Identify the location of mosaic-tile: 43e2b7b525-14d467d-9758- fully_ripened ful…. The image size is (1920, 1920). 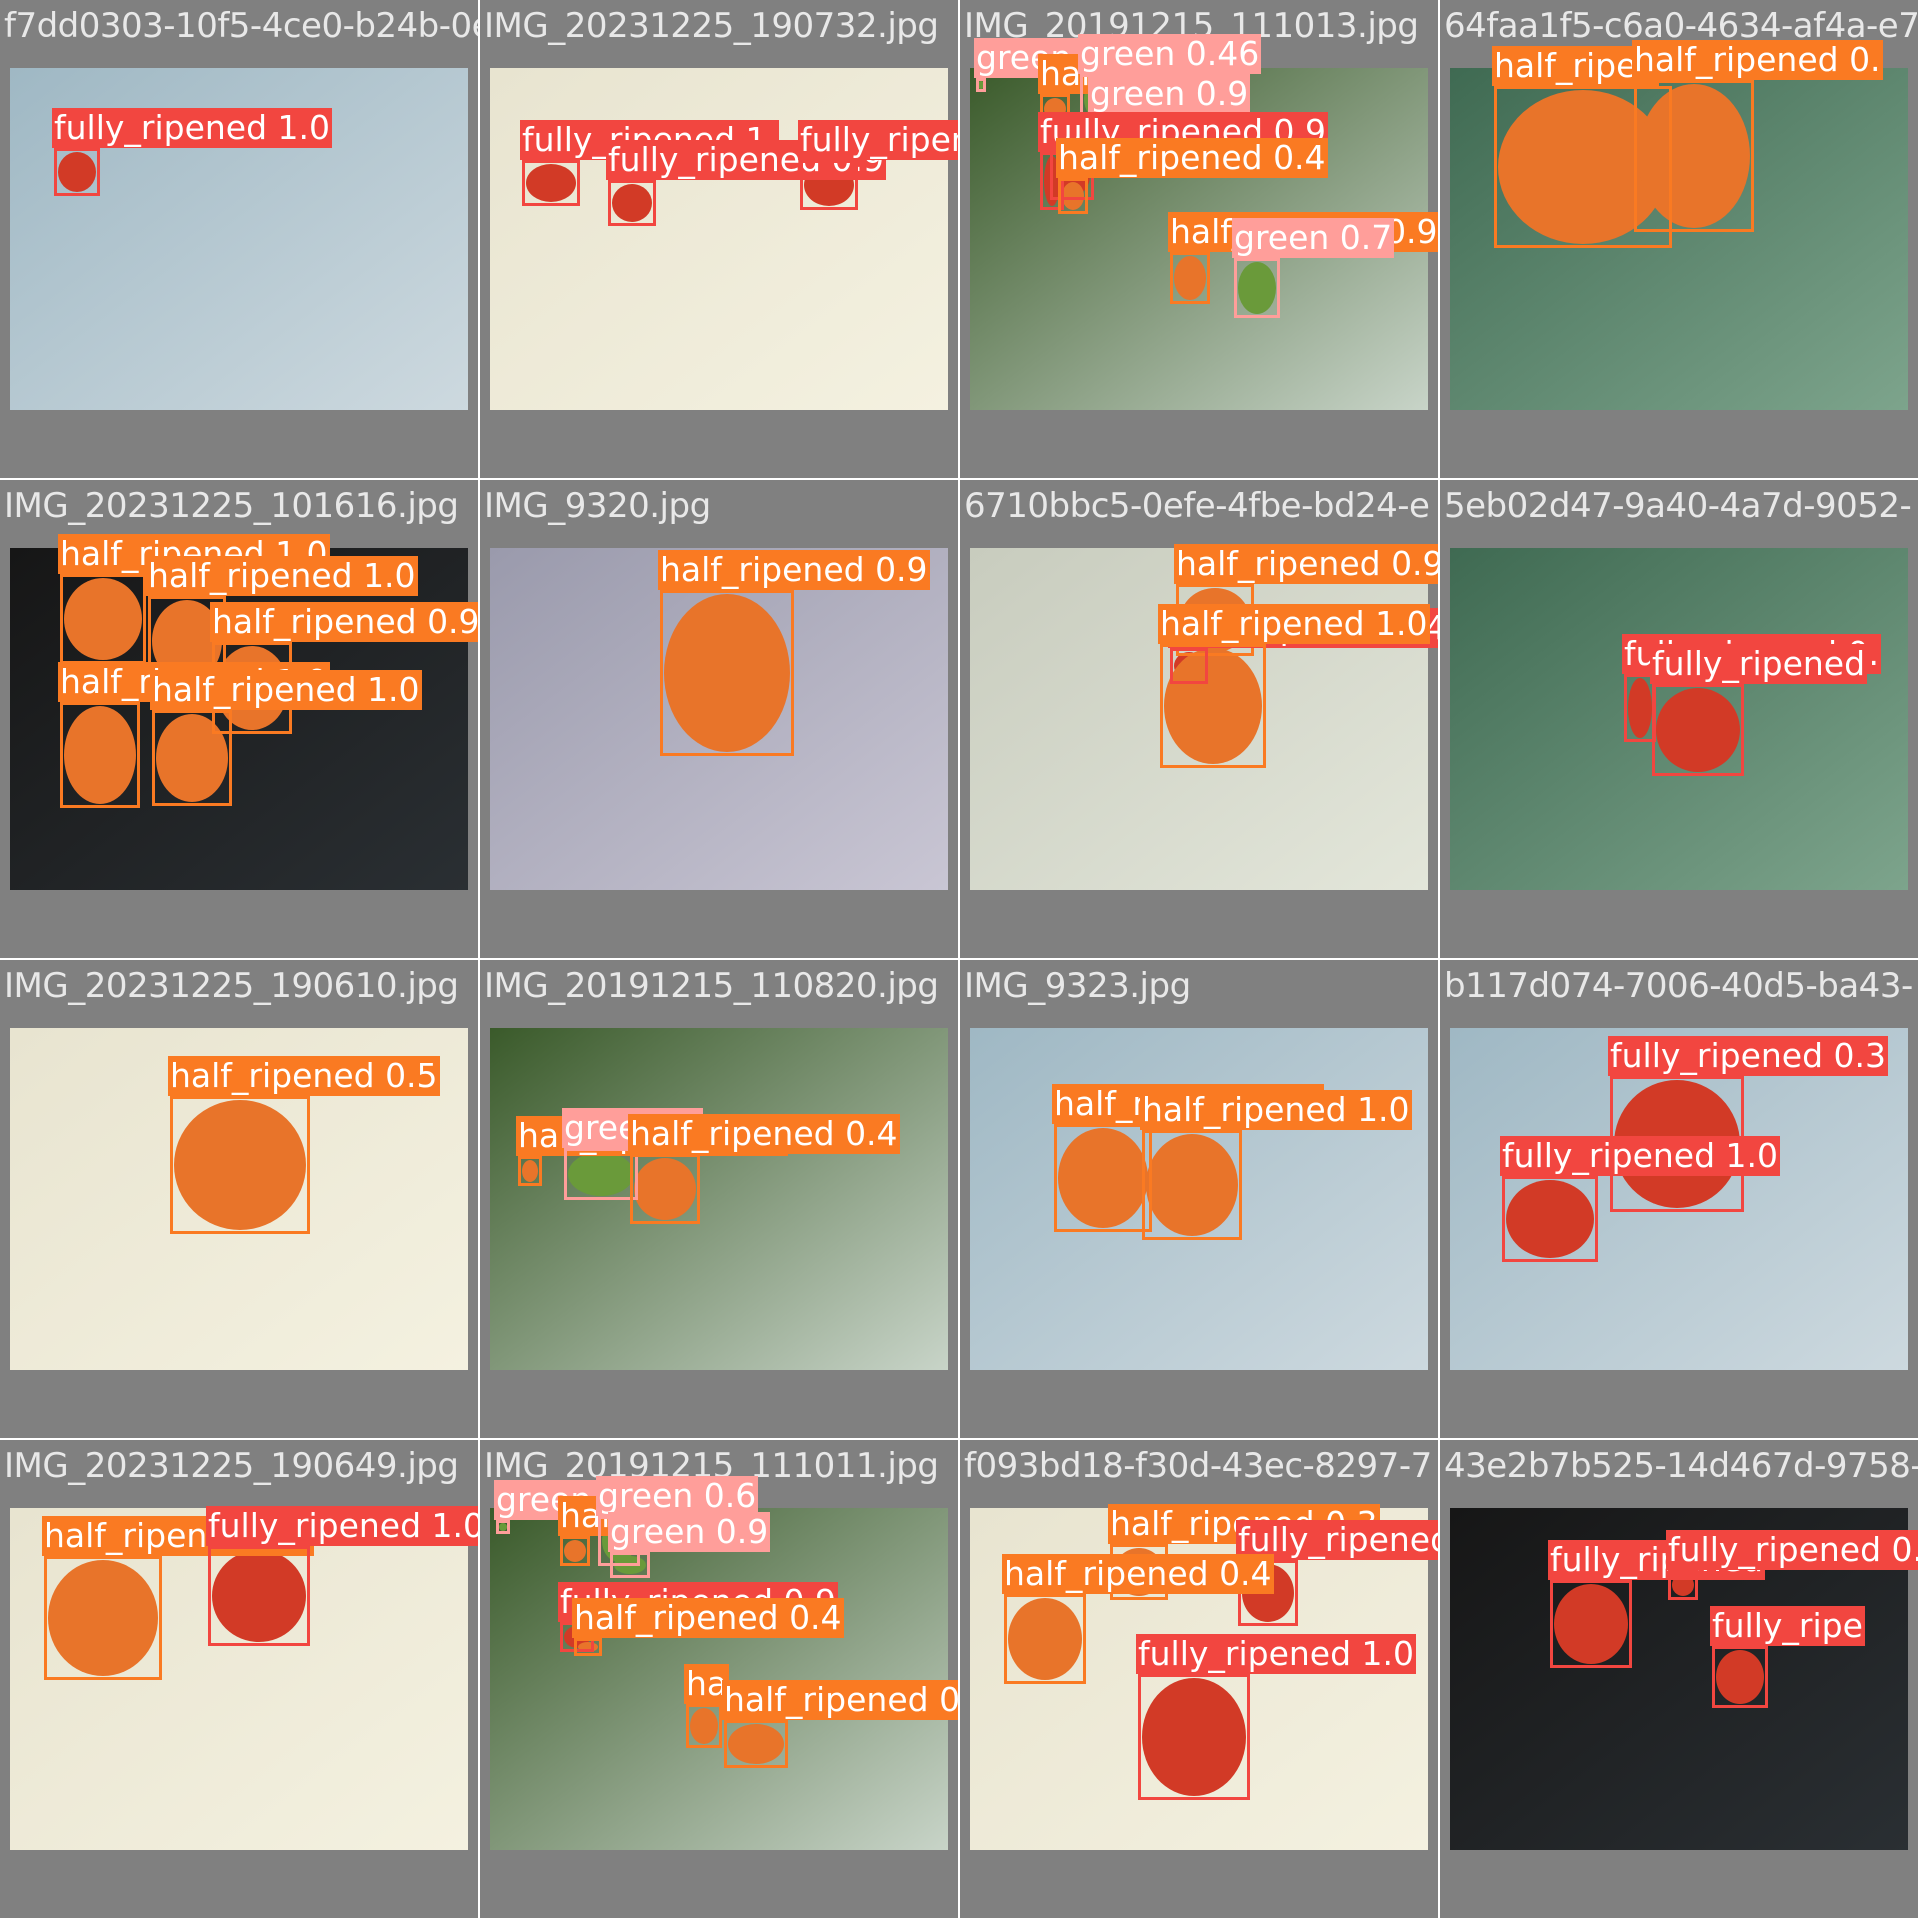
(1680, 1680).